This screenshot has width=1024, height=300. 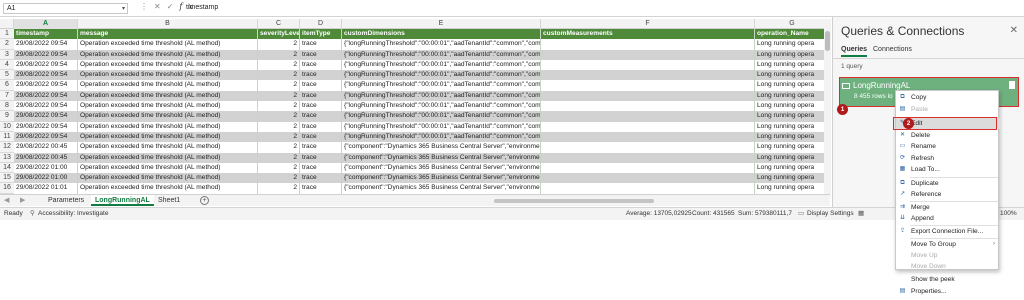 I want to click on menu-item-move-to-group: Move To Group ›, so click(x=948, y=244).